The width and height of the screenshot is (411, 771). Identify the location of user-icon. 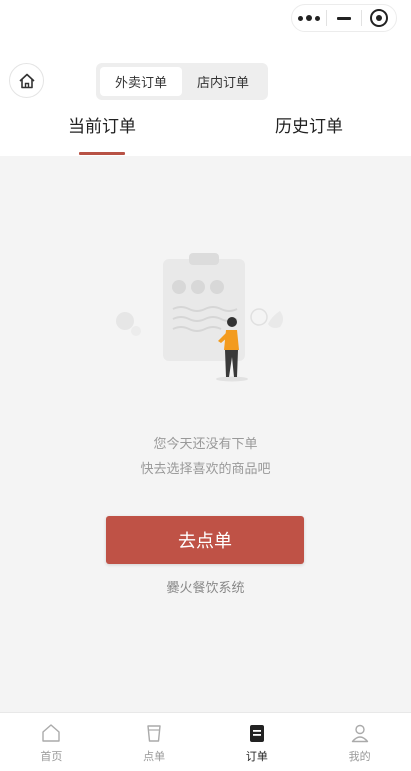
(359, 733).